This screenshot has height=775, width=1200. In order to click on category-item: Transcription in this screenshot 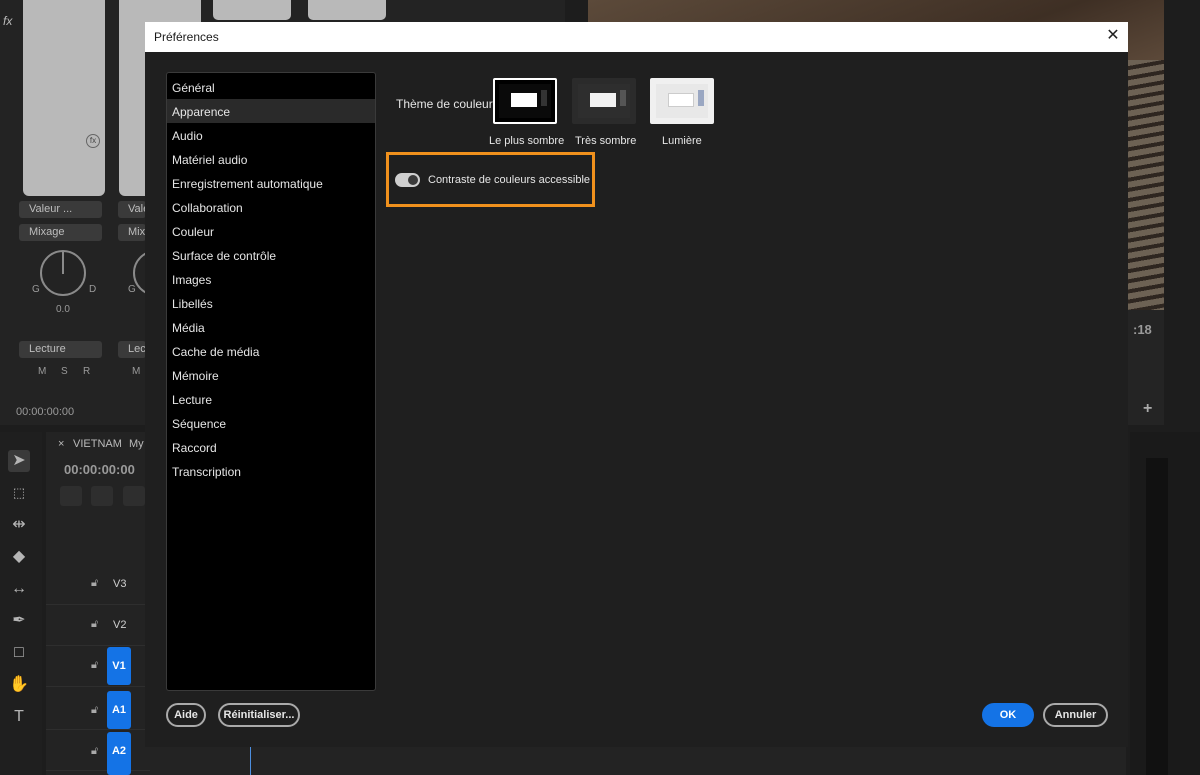, I will do `click(271, 471)`.